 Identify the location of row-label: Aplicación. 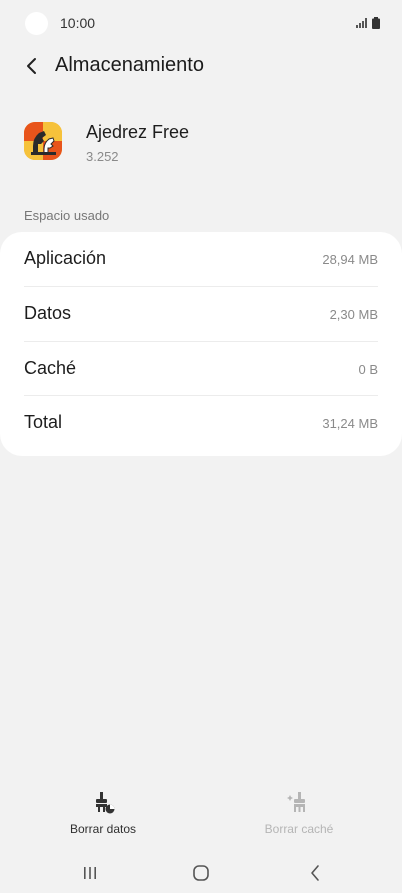
(65, 258).